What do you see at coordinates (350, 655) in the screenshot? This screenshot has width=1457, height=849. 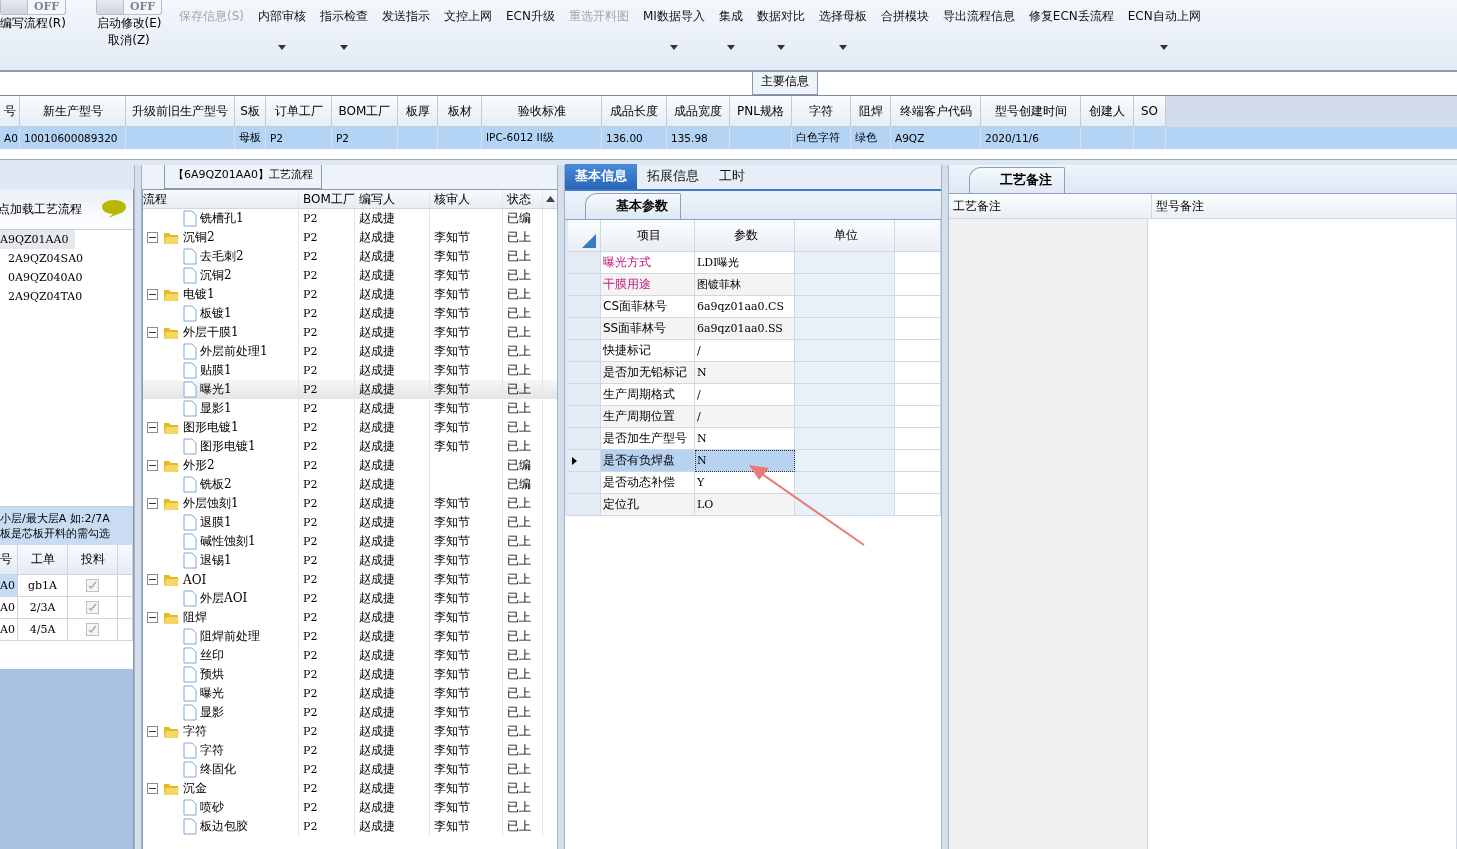 I see `tree-row: 丝印 P2 赵成捷 李知节 已上` at bounding box center [350, 655].